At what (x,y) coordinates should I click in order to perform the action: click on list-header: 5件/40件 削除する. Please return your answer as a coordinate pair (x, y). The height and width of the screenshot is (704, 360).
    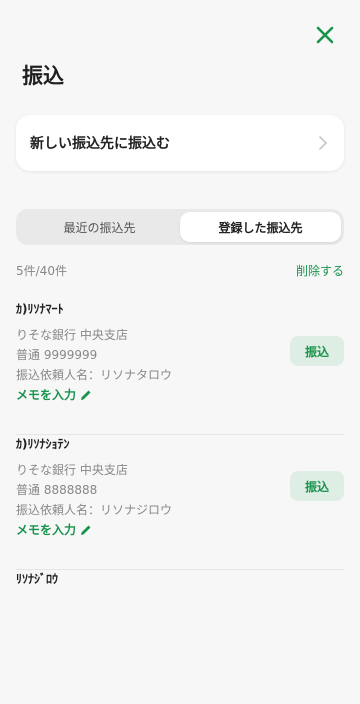
    Looking at the image, I should click on (180, 270).